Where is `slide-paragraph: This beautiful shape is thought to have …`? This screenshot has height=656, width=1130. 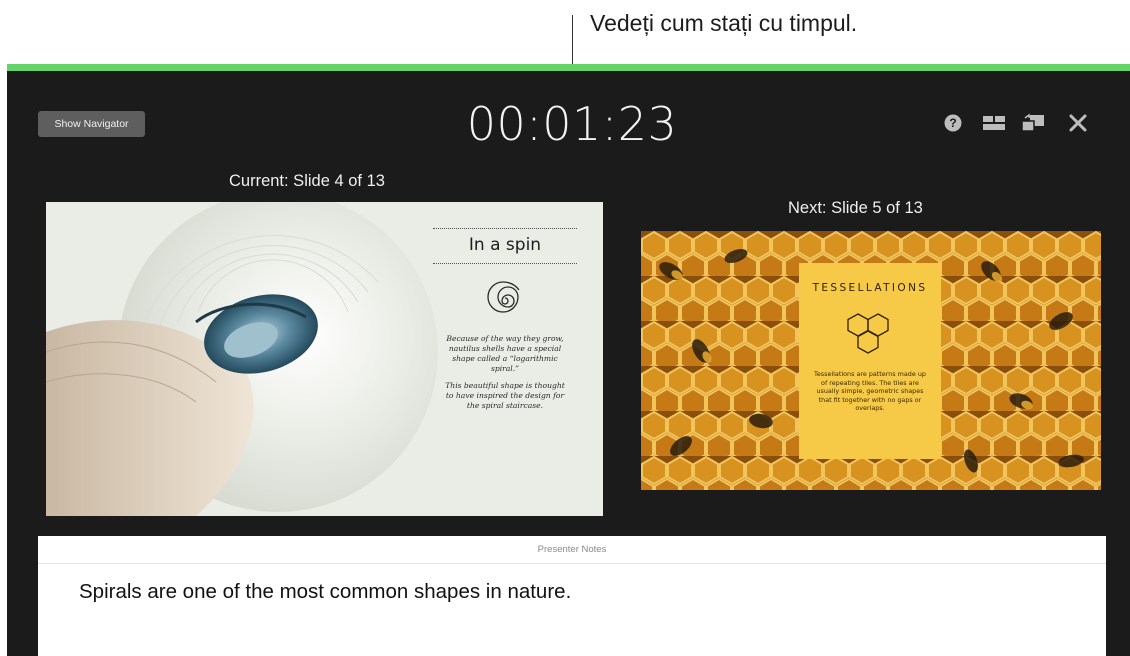 slide-paragraph: This beautiful shape is thought to have … is located at coordinates (505, 395).